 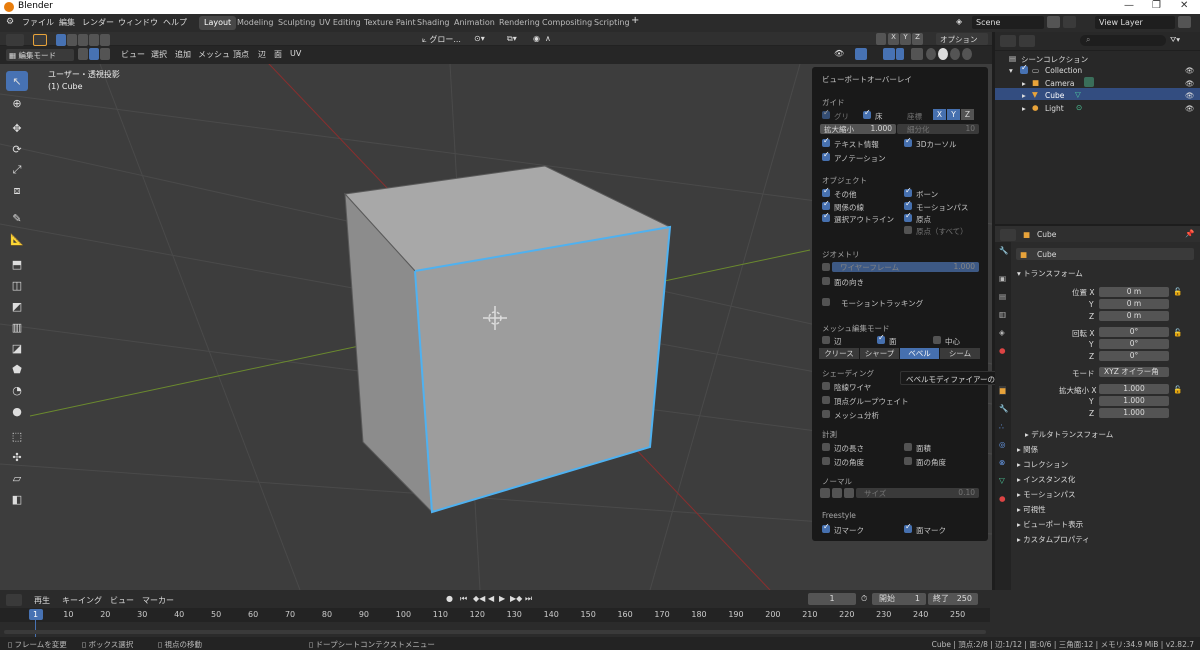 I want to click on vertex-select-icon, so click(x=83, y=54).